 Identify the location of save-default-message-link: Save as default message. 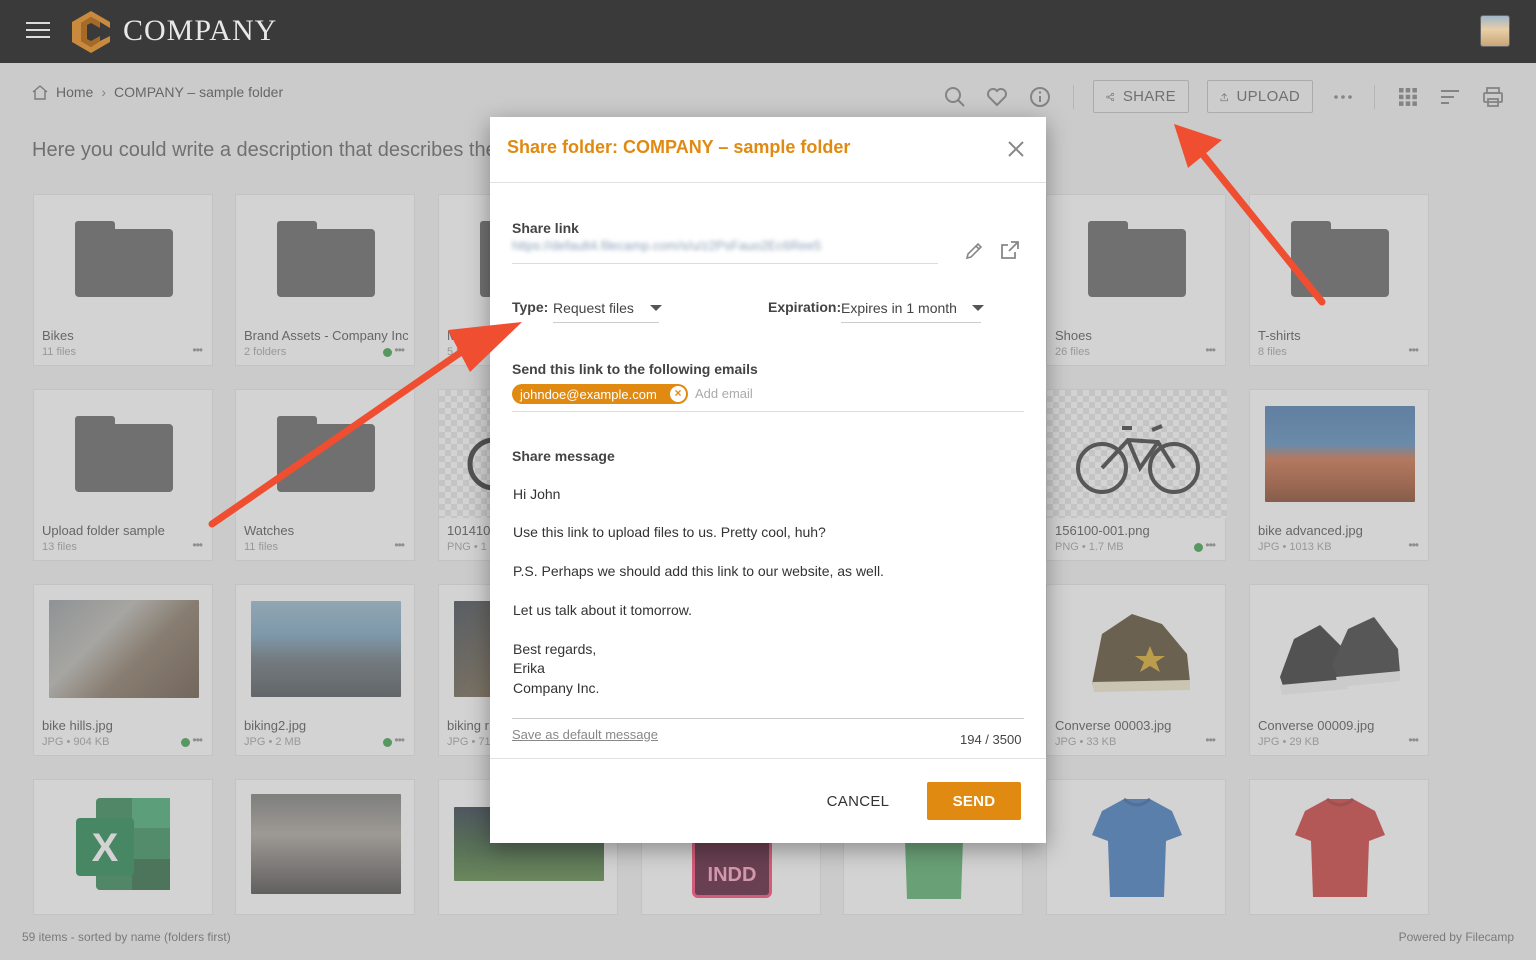
(585, 734).